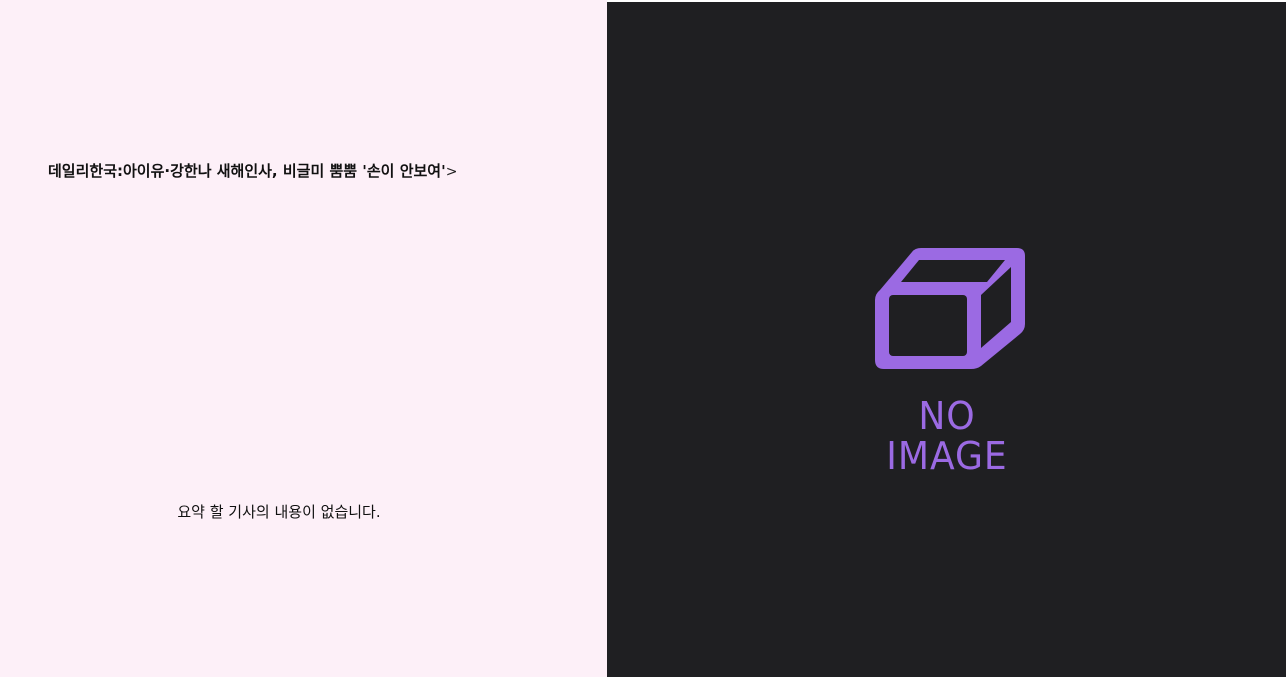  What do you see at coordinates (452, 172) in the screenshot?
I see `headline-arrow-icon: >` at bounding box center [452, 172].